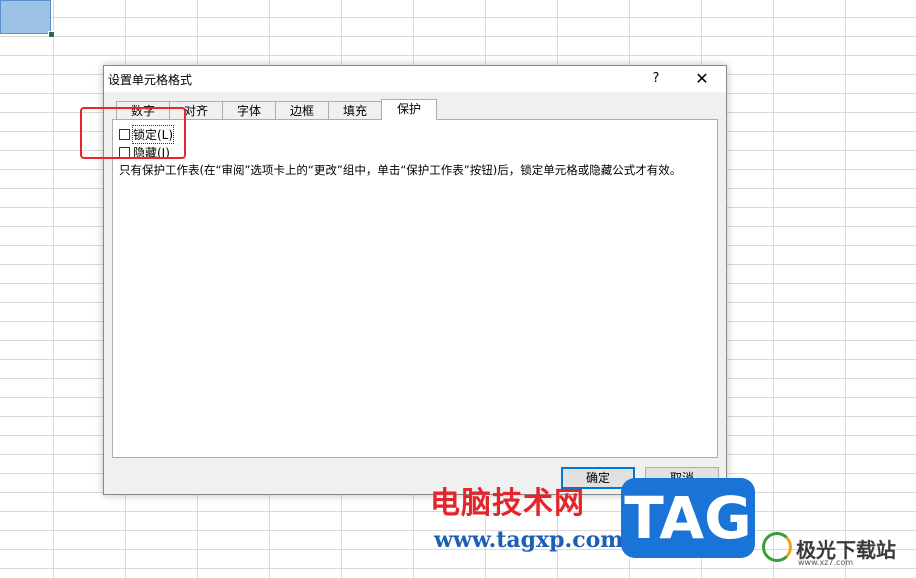 This screenshot has height=578, width=916. What do you see at coordinates (777, 547) in the screenshot?
I see `aurora-logo-icon` at bounding box center [777, 547].